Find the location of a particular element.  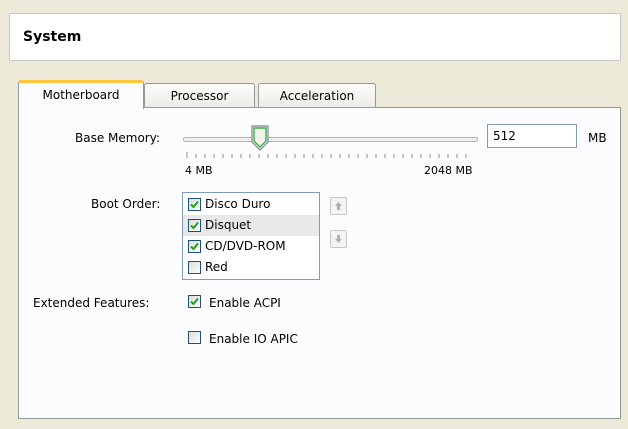

boot-item-cd-dvd-rom: CD/DVD-ROM is located at coordinates (251, 246).